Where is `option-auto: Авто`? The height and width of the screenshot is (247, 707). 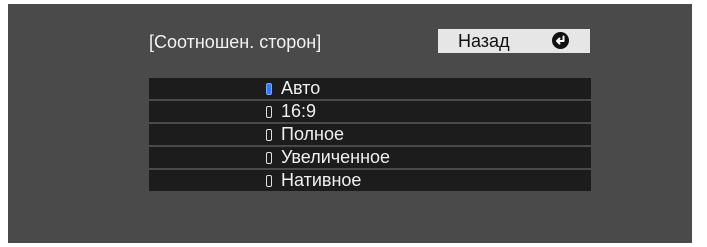 option-auto: Авто is located at coordinates (370, 88).